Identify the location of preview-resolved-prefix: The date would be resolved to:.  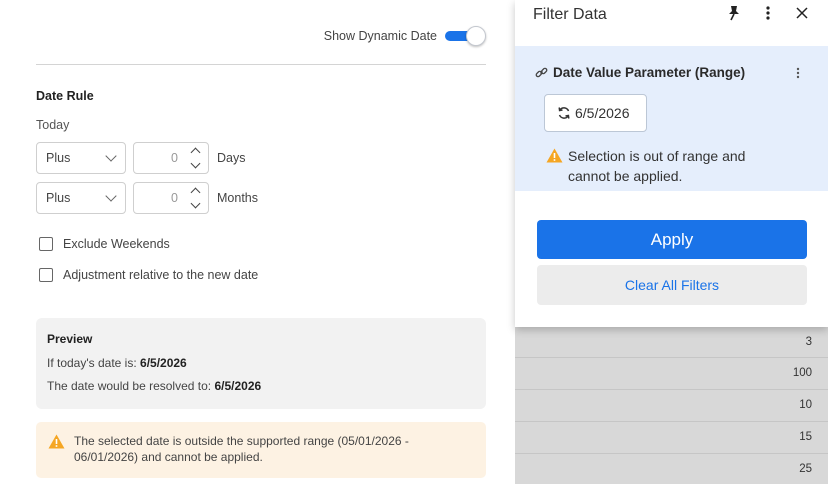
(129, 386).